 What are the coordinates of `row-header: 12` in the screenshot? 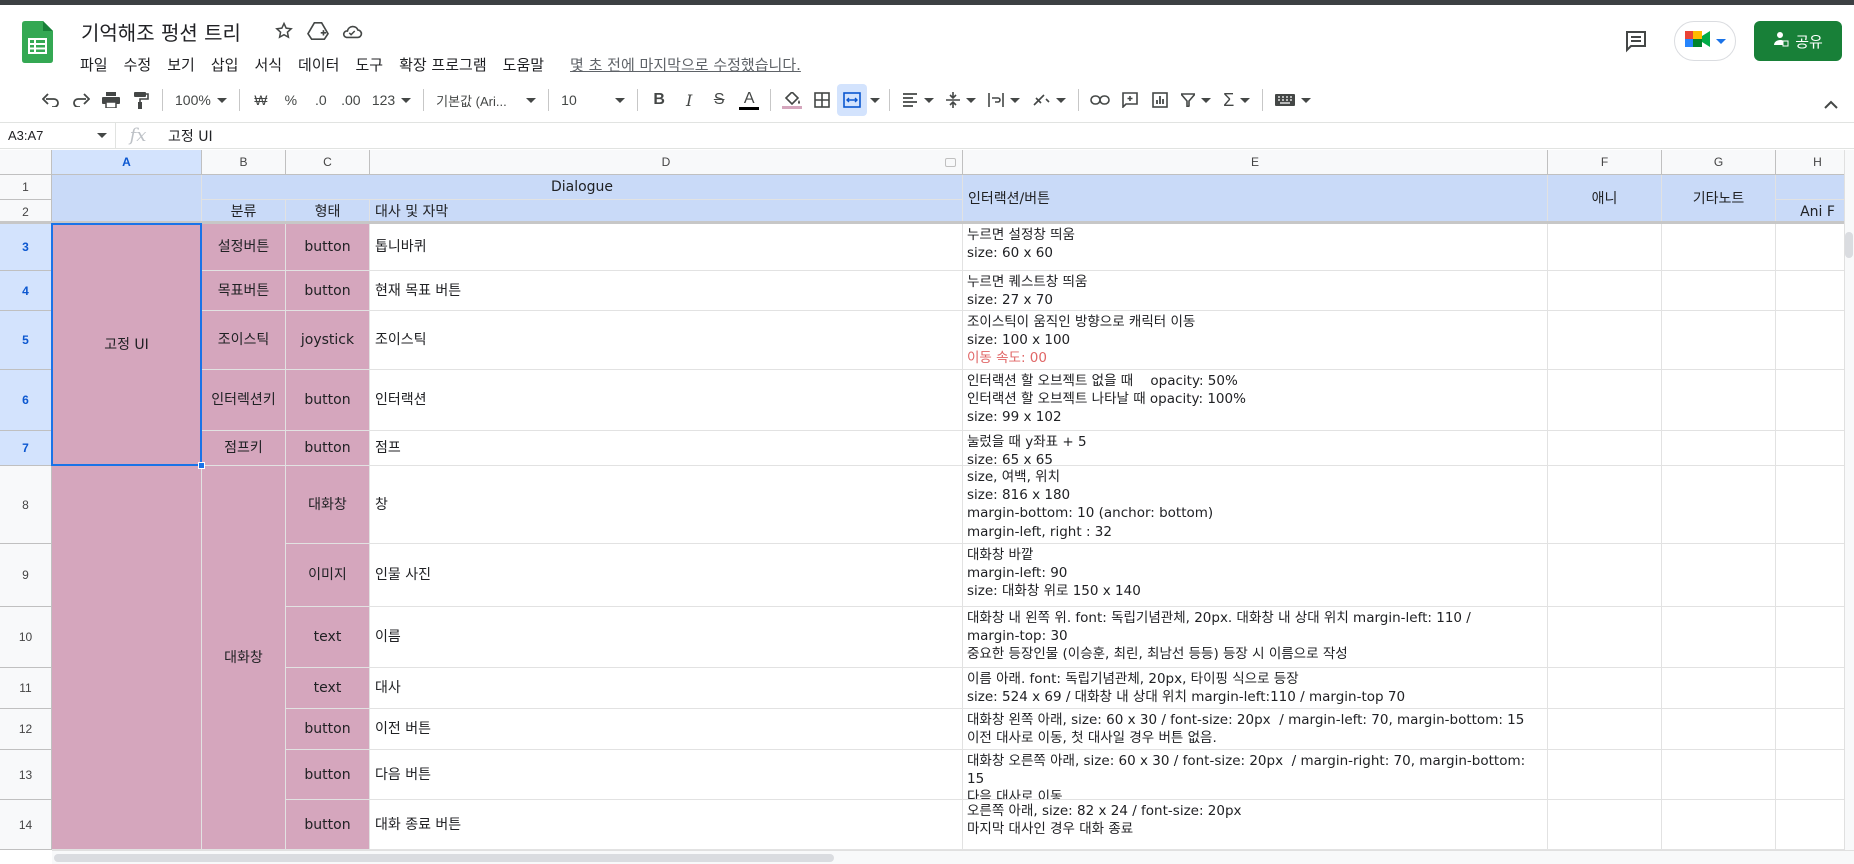 It's located at (26, 729).